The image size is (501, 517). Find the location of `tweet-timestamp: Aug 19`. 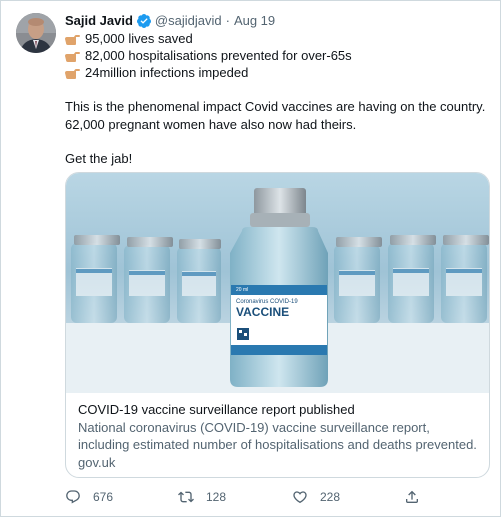

tweet-timestamp: Aug 19 is located at coordinates (254, 21).